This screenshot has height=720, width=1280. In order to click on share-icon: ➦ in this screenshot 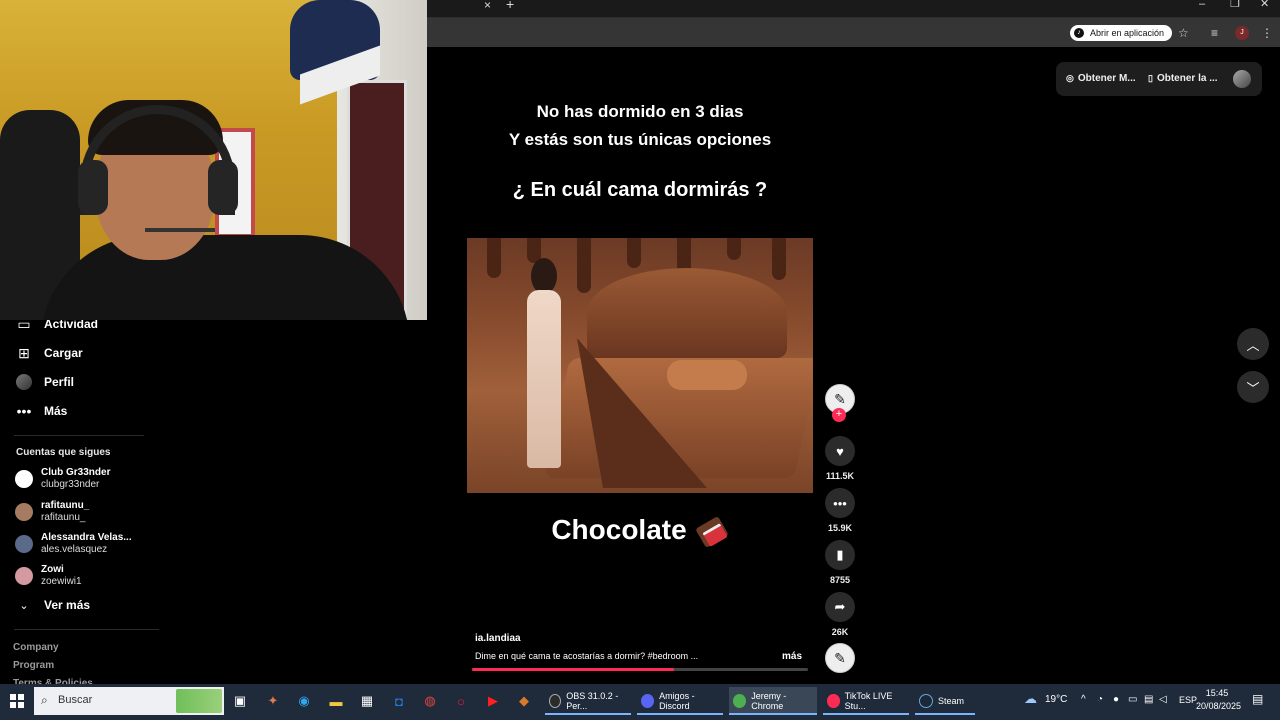, I will do `click(840, 607)`.